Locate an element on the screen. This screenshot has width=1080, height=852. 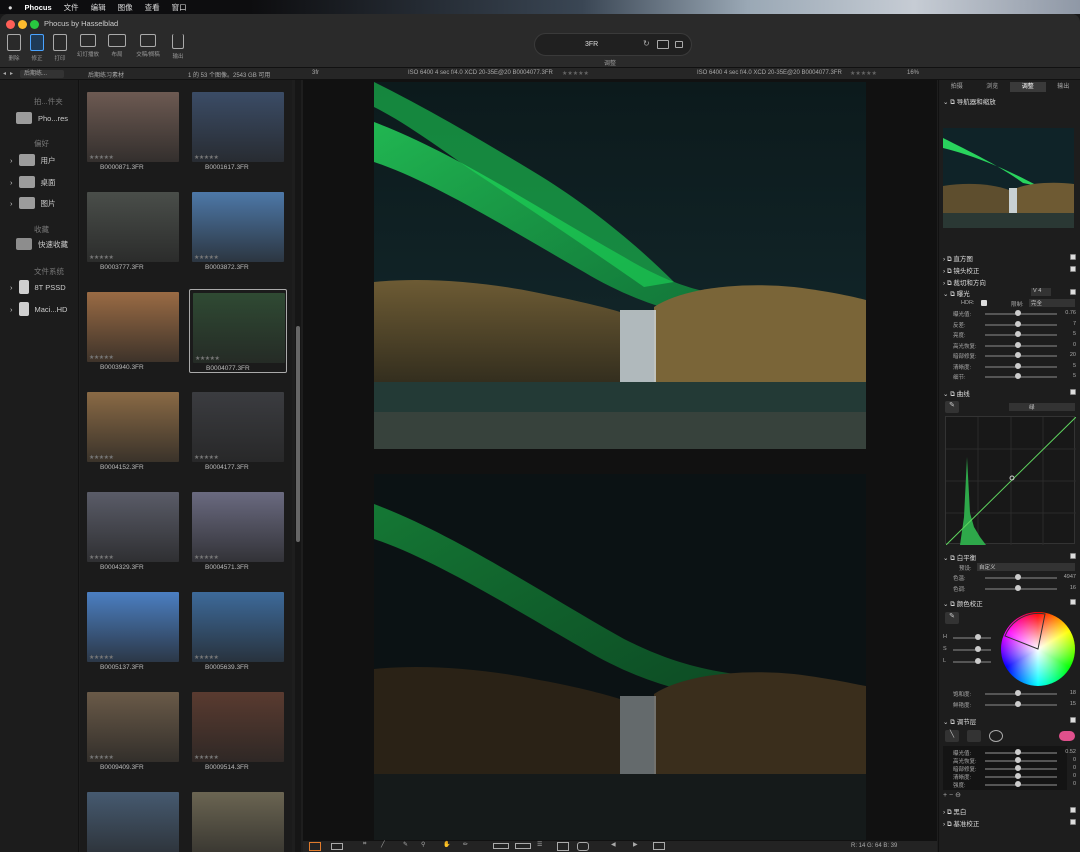
section-adjustment-layers: ⌄ ⧉ 调节层 is located at coordinates (959, 721).